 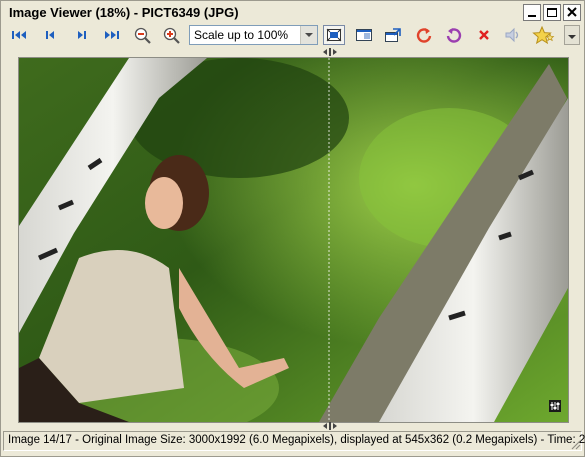 I want to click on previous-image-button, so click(x=50, y=35).